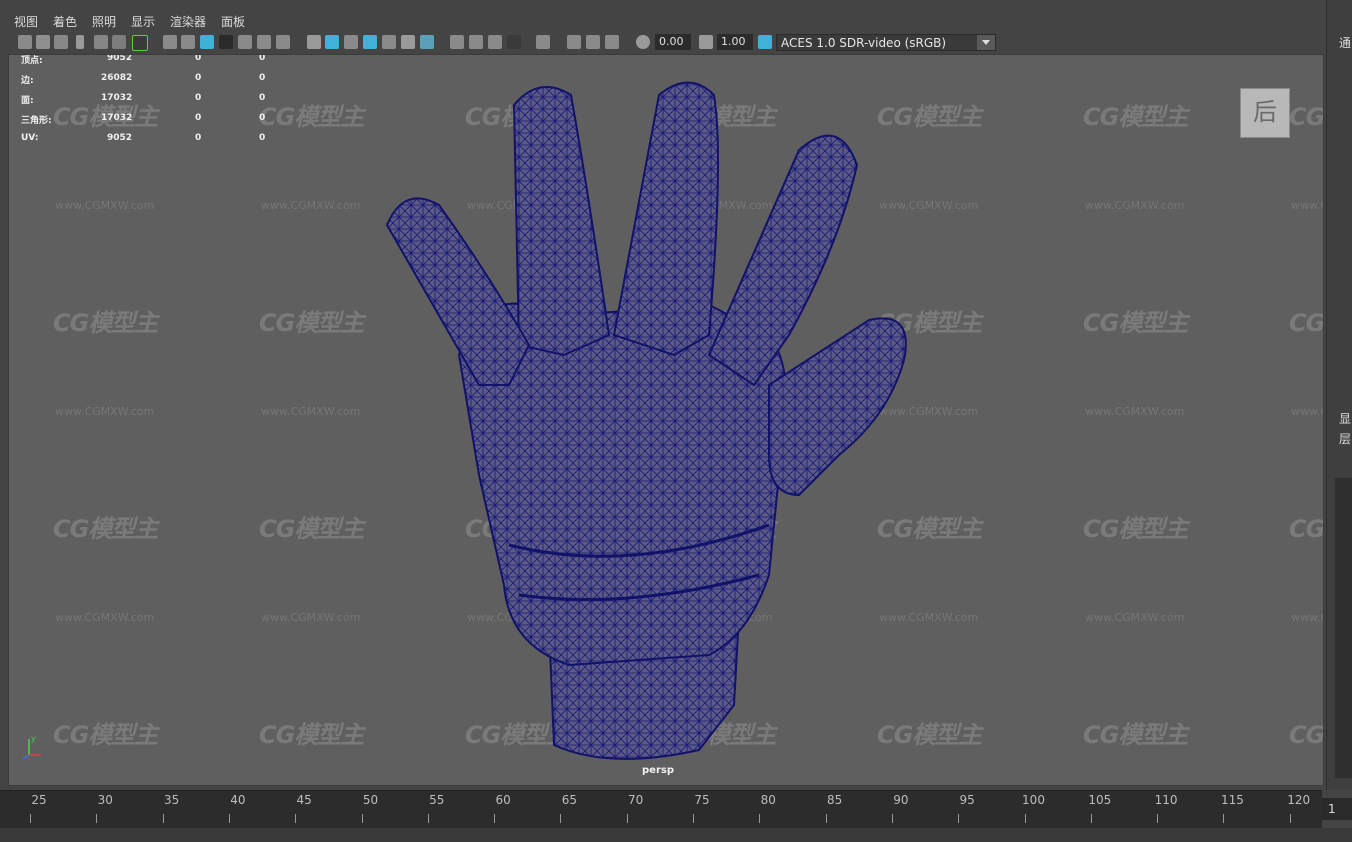 This screenshot has width=1352, height=842. I want to click on panel-menu-bar: 视图 着色 照明 显示 渲染器 面板, so click(662, 21).